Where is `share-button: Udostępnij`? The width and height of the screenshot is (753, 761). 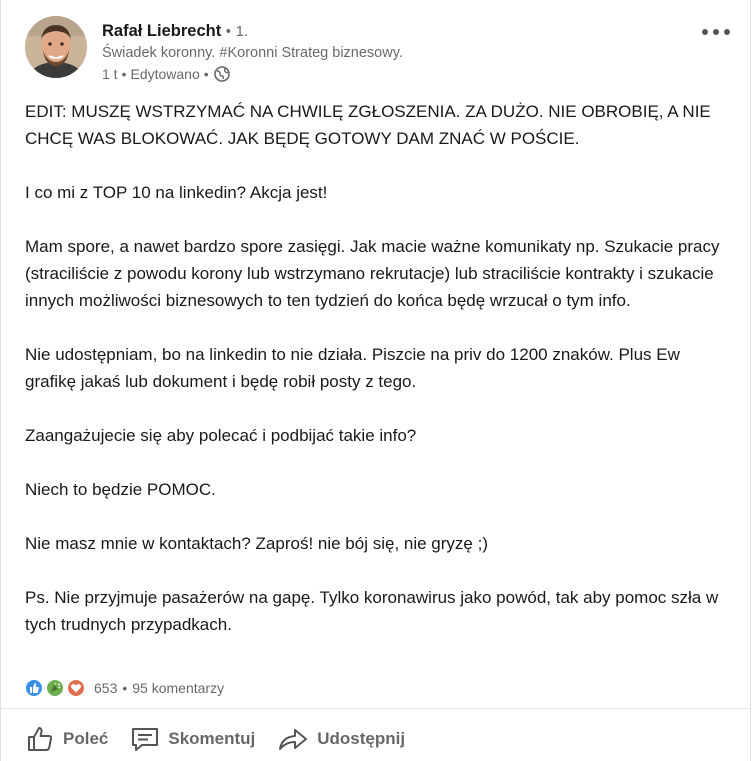
share-button: Udostępnij is located at coordinates (344, 739).